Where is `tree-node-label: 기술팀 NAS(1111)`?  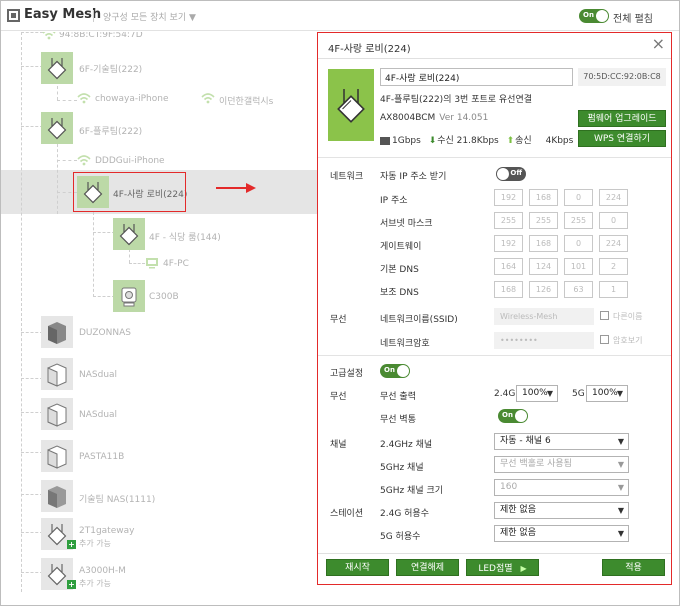
tree-node-label: 기술팀 NAS(1111) is located at coordinates (117, 498).